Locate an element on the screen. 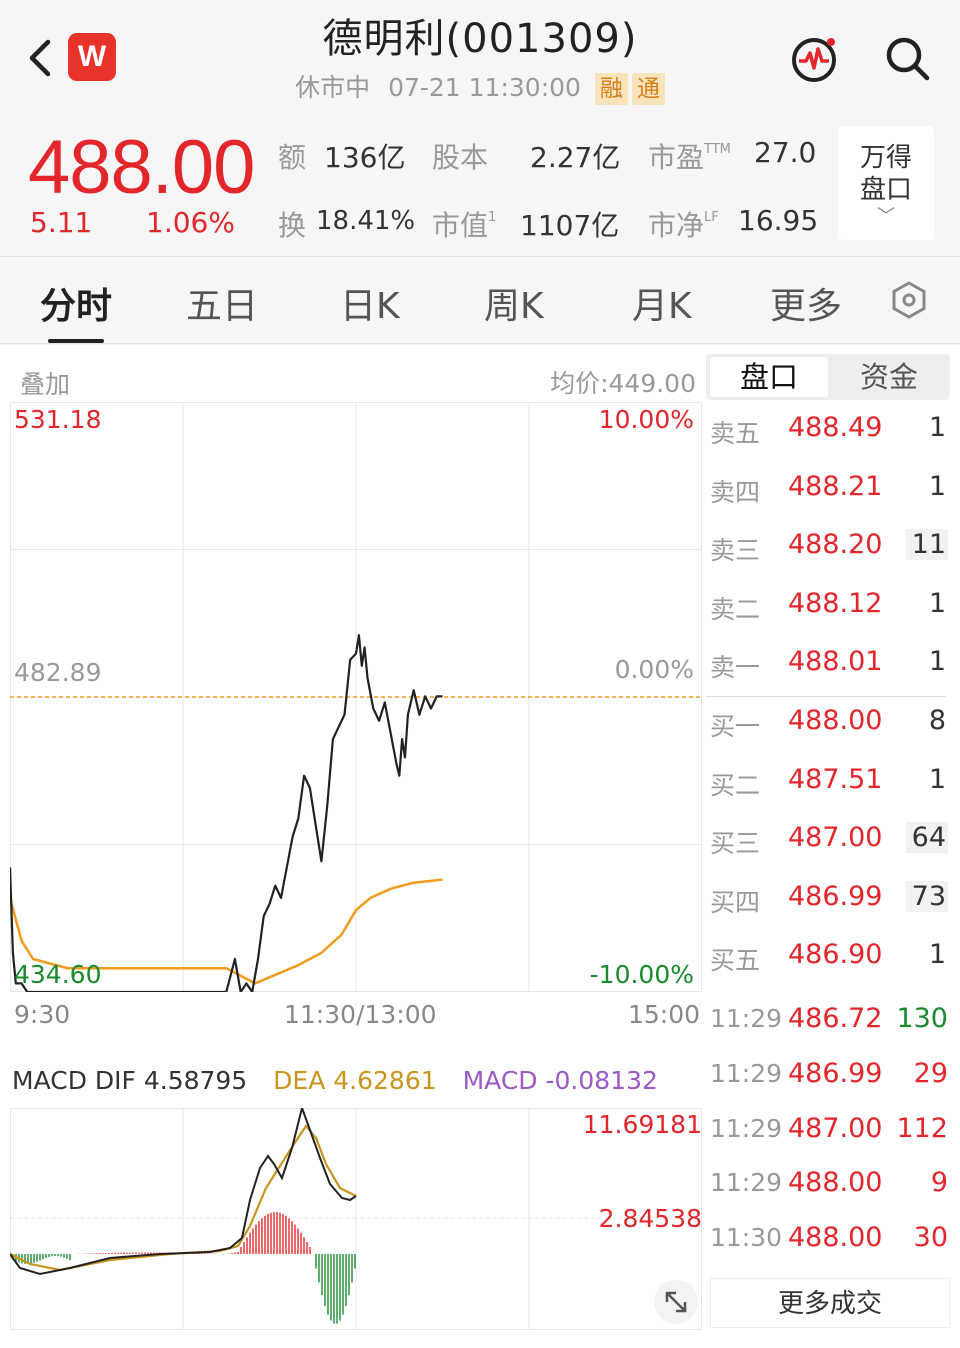 The image size is (960, 1348). trade-volume: 112 is located at coordinates (922, 1128).